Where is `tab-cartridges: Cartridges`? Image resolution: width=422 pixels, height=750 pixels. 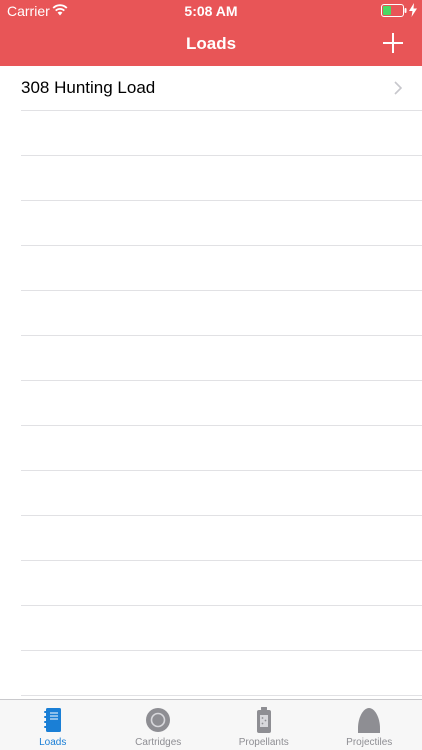
tab-cartridges: Cartridges is located at coordinates (159, 725).